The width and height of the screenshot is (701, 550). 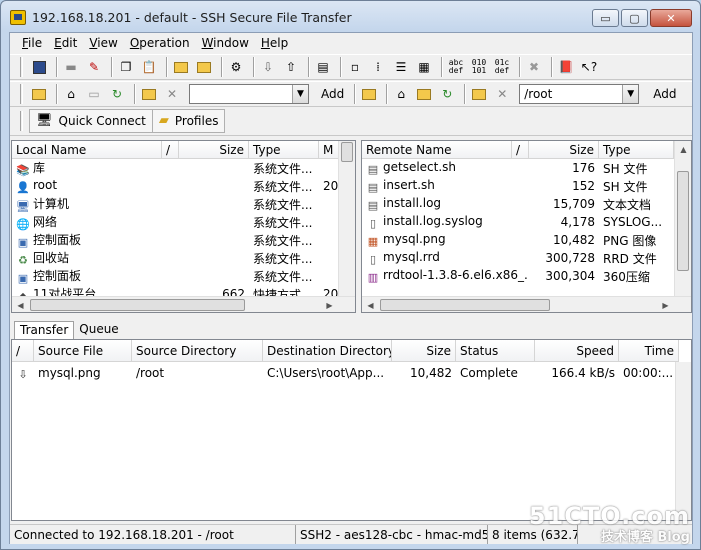 What do you see at coordinates (495, 351) in the screenshot?
I see `transfer-col-status: Status` at bounding box center [495, 351].